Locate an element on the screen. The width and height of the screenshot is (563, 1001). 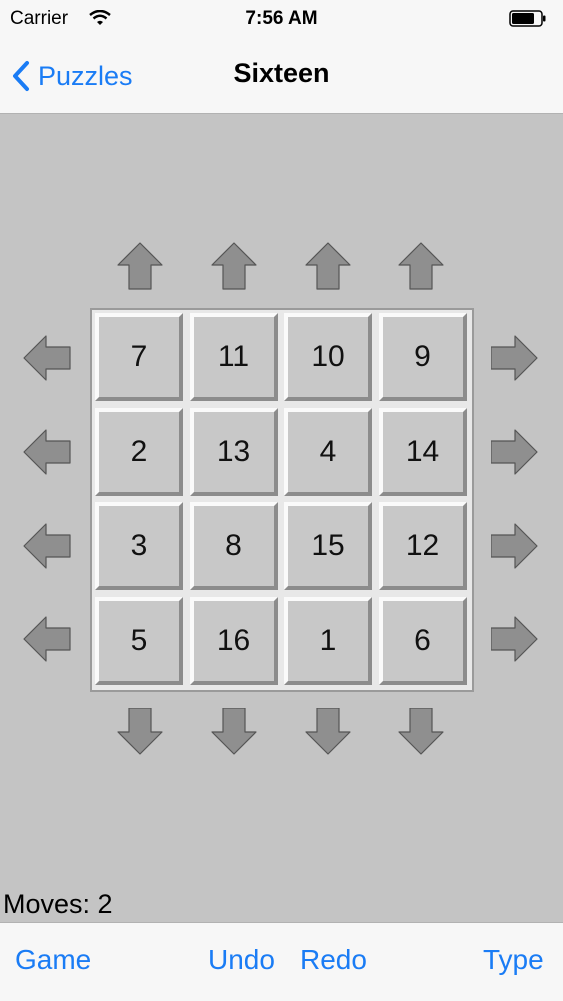
tile: 7 is located at coordinates (139, 357).